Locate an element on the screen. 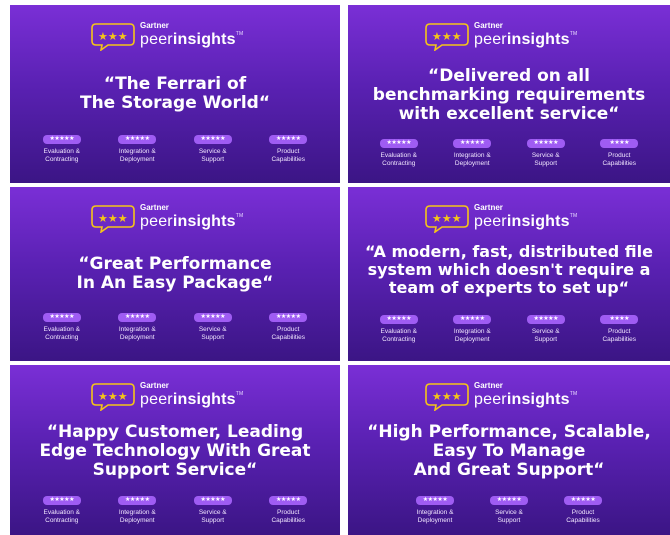 This screenshot has width=670, height=535. quote-line: “Great Performance is located at coordinates (175, 264).